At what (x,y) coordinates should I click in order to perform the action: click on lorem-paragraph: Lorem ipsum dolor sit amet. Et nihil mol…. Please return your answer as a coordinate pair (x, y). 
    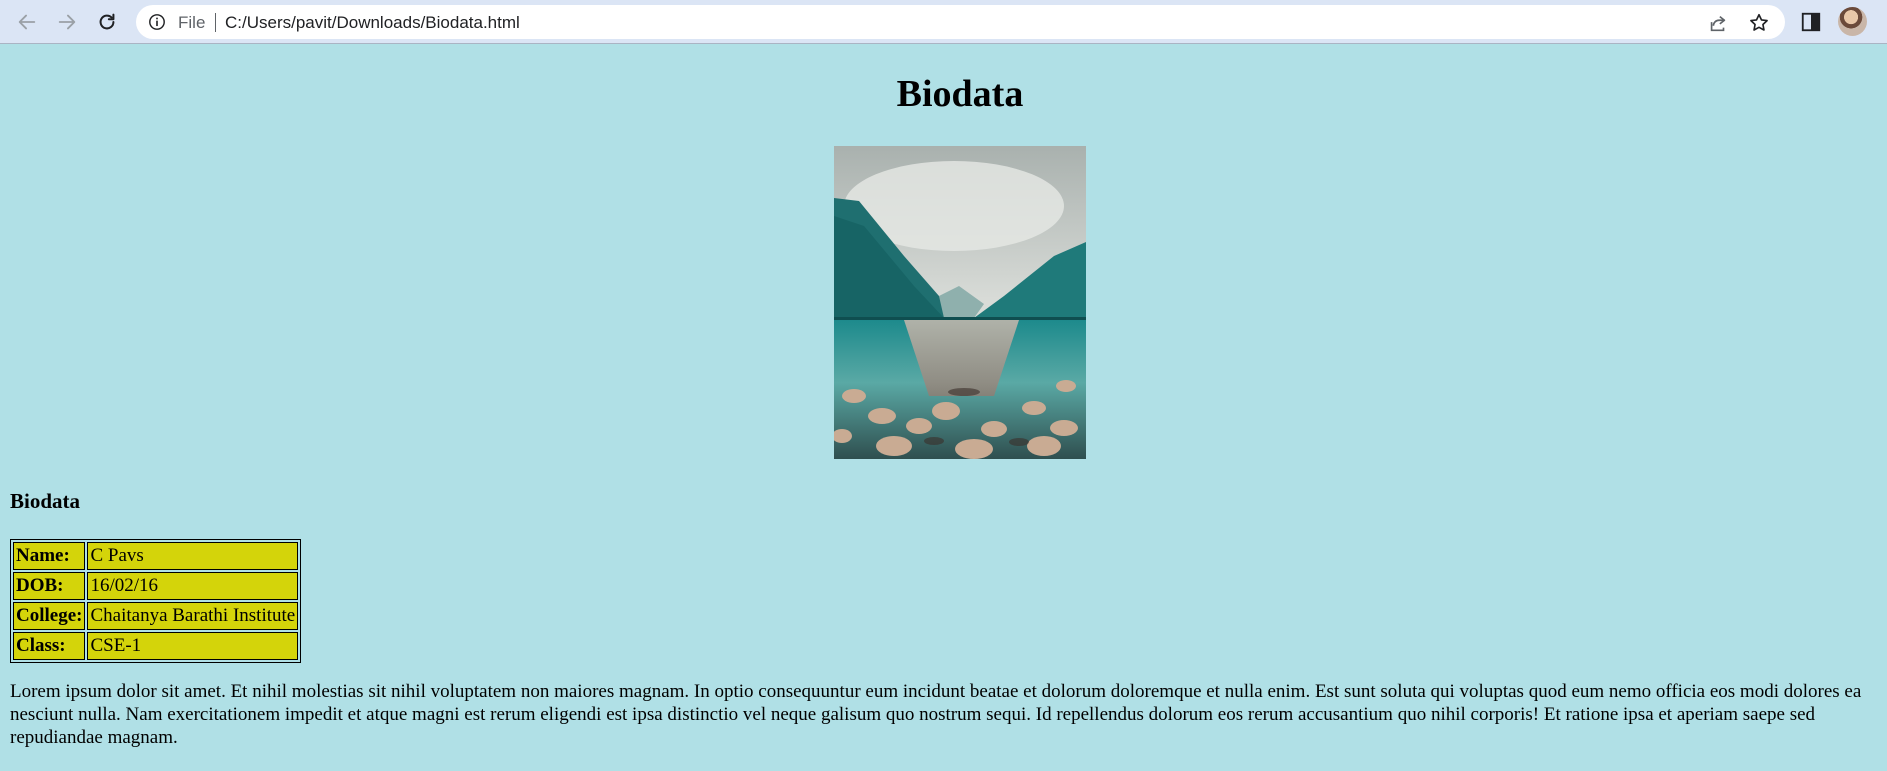
    Looking at the image, I should click on (936, 714).